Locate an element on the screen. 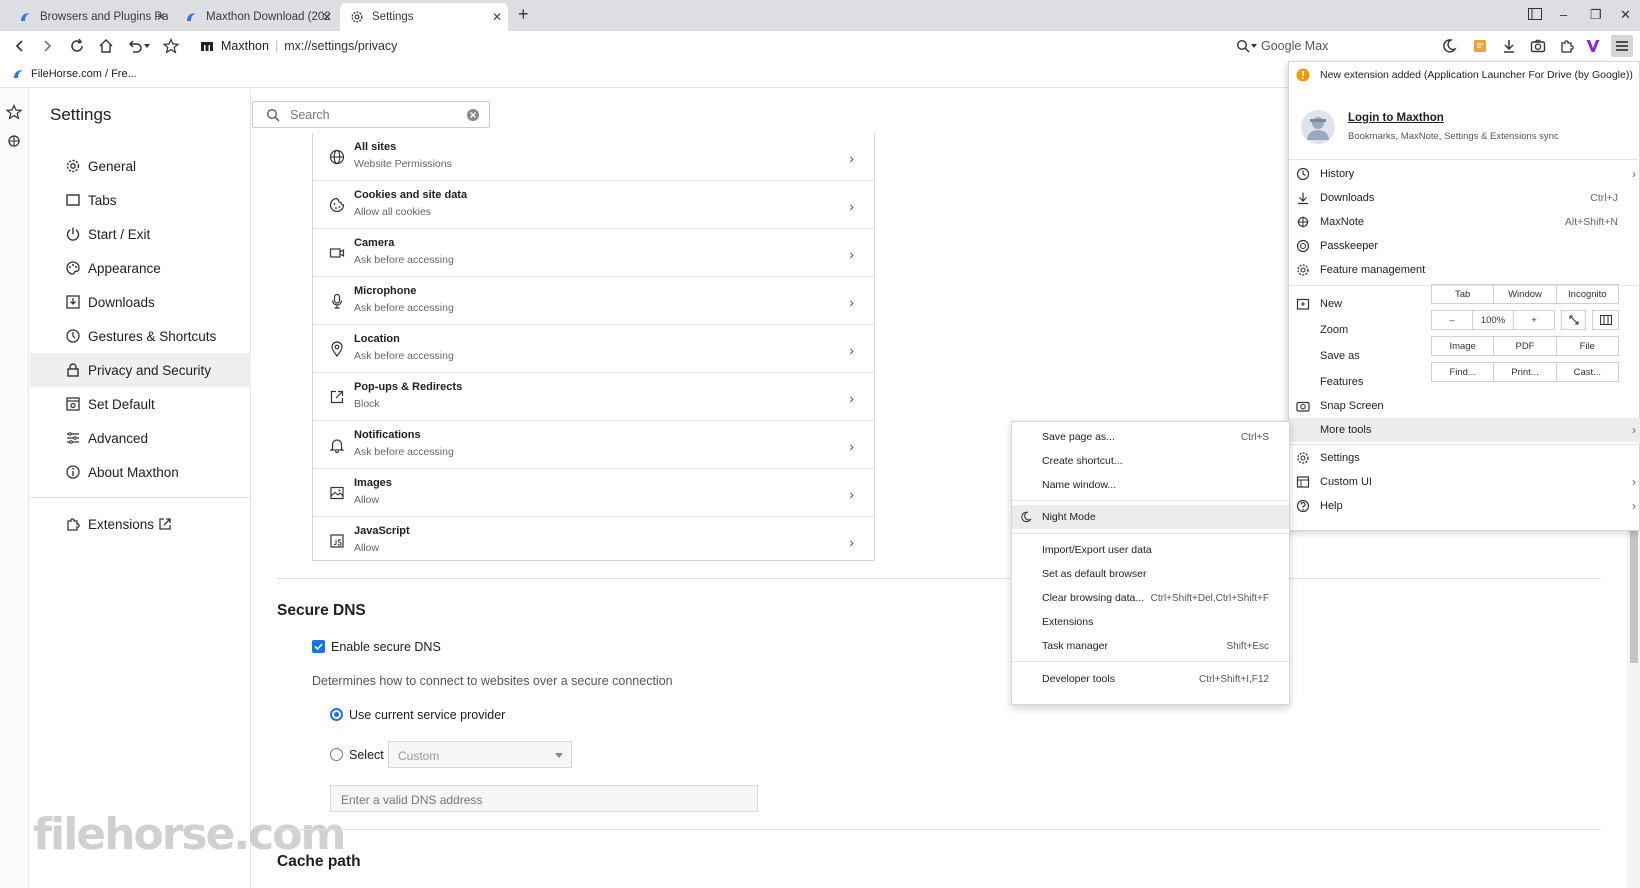 The image size is (1640, 888). popup-icon is located at coordinates (337, 397).